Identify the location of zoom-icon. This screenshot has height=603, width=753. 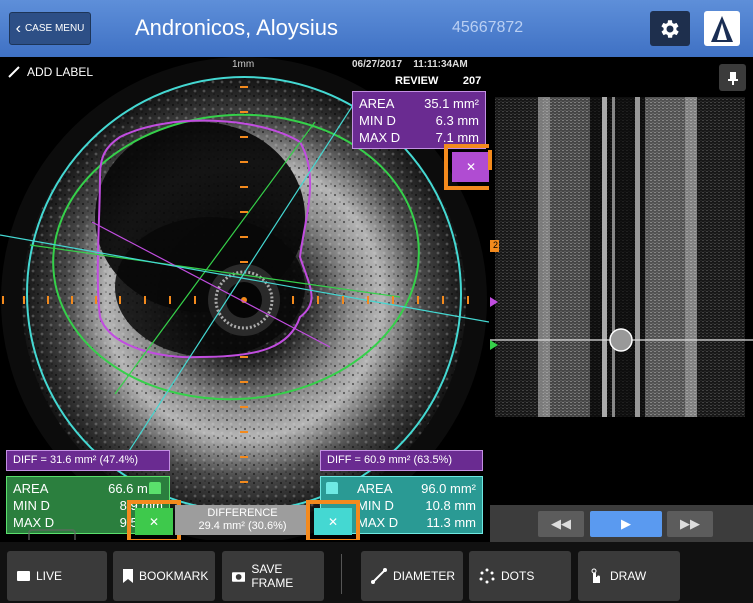
(52, 534).